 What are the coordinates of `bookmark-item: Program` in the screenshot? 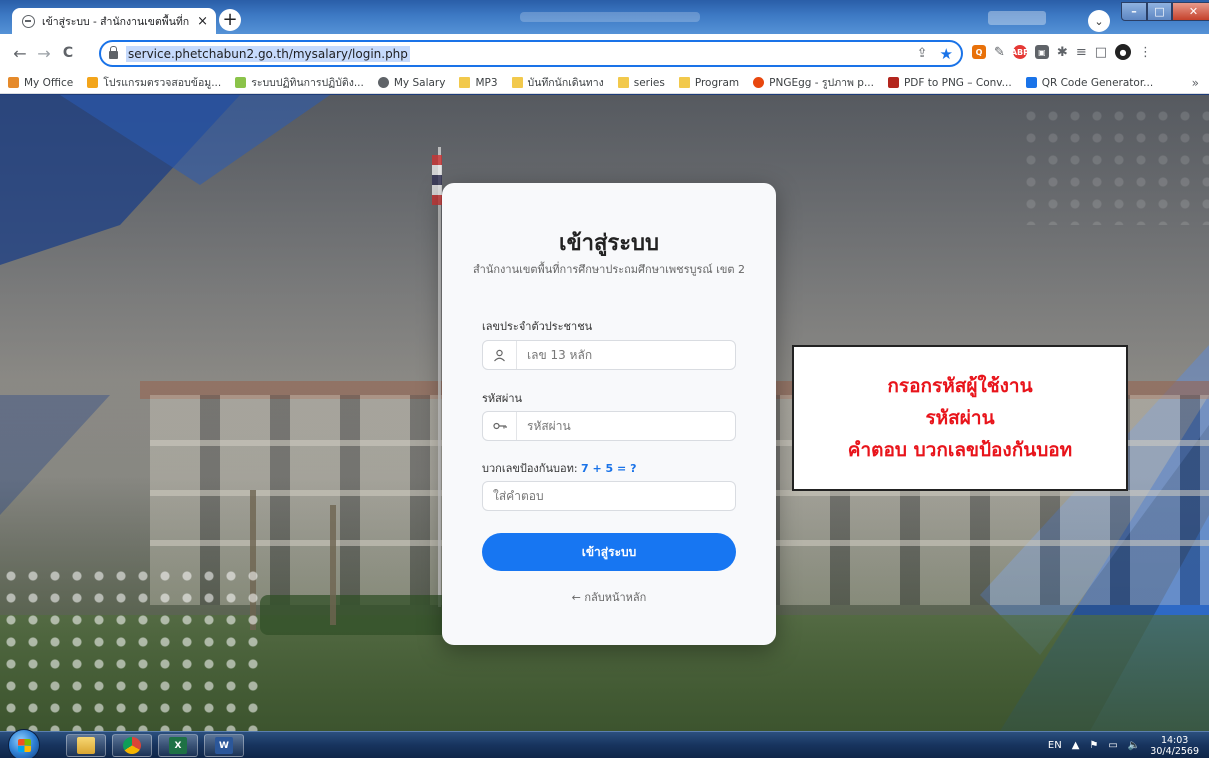 It's located at (709, 82).